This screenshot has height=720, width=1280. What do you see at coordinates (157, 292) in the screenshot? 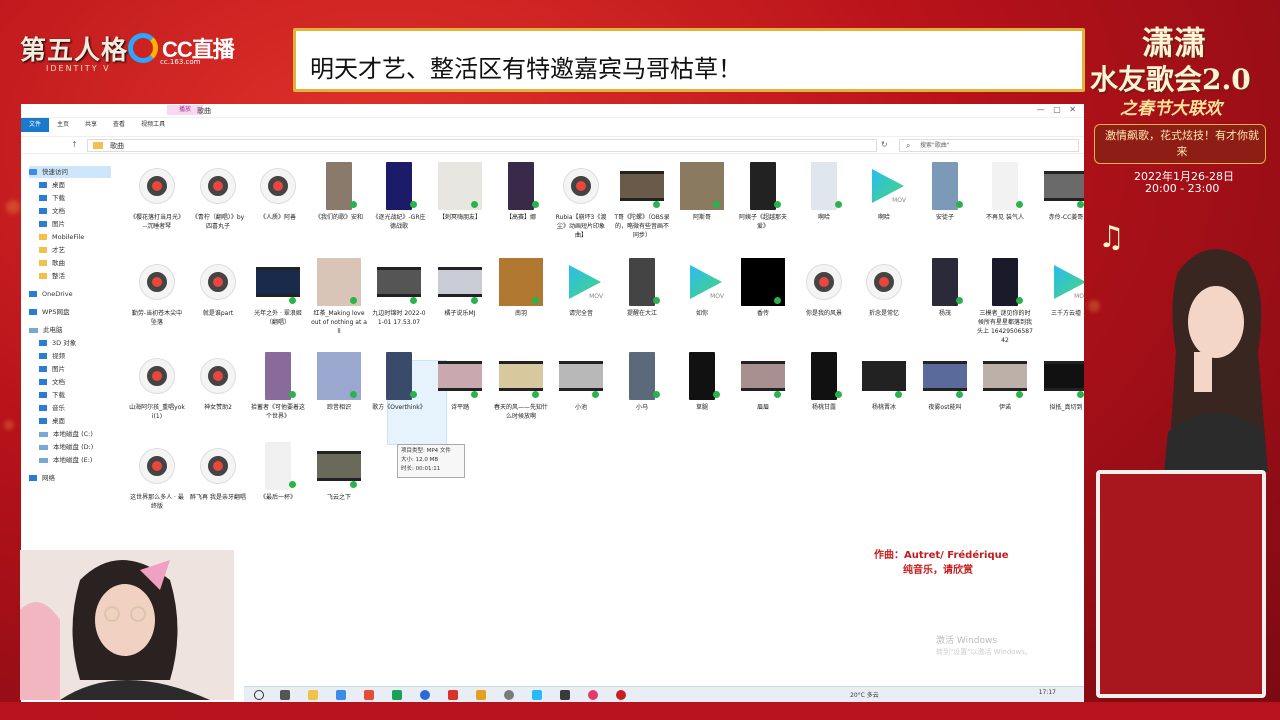
I see `file-item: 勤劳-当初苍木尖中坠落` at bounding box center [157, 292].